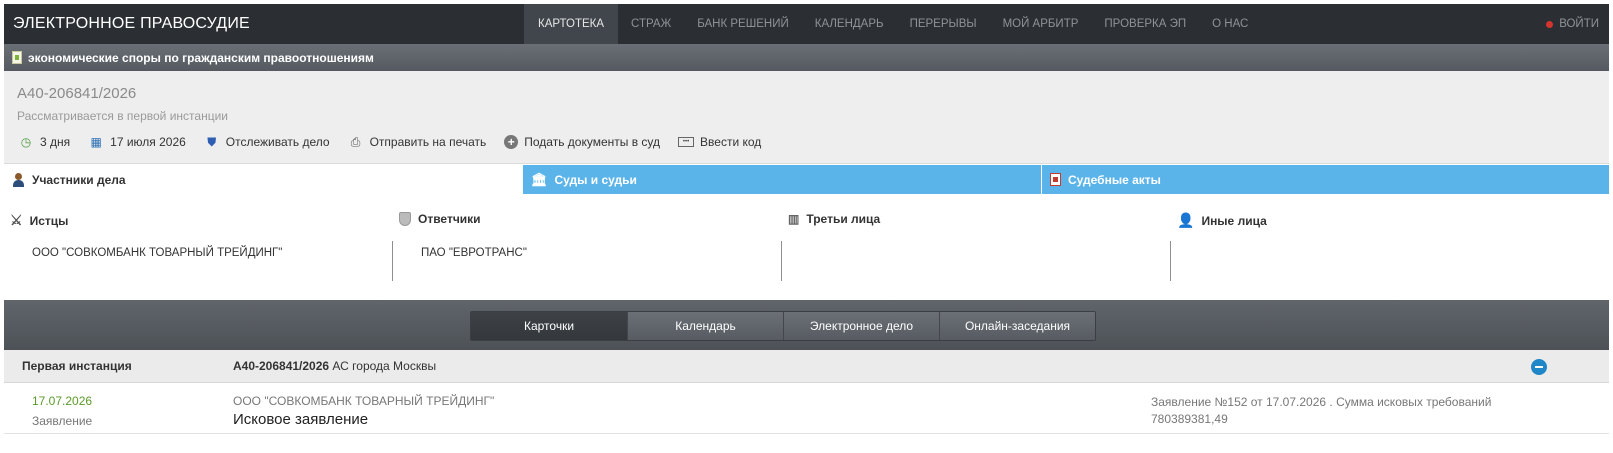 Image resolution: width=1613 pixels, height=453 pixels. Describe the element at coordinates (55, 142) in the screenshot. I see `days-label: 3 дня` at that location.